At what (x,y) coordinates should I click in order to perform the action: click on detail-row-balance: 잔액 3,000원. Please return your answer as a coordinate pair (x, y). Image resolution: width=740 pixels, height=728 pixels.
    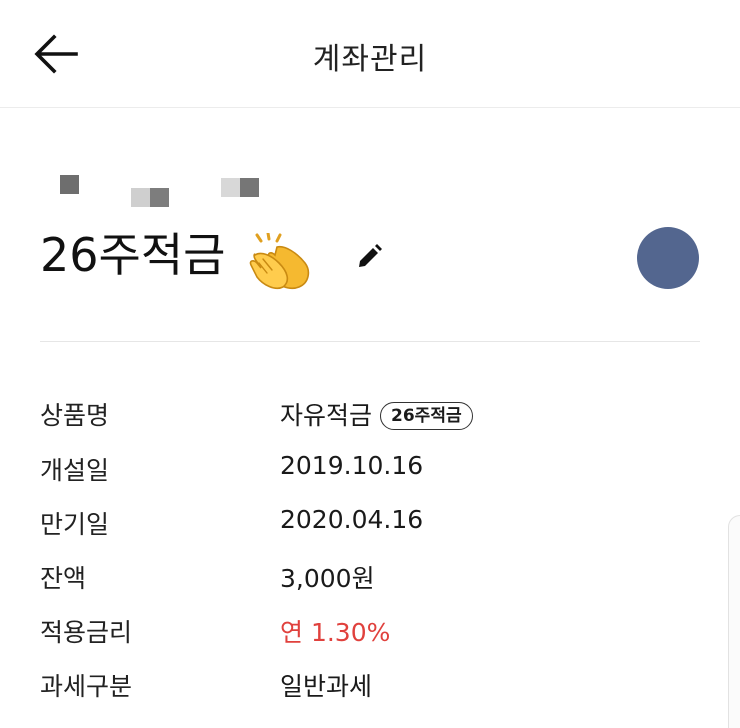
    Looking at the image, I should click on (370, 579).